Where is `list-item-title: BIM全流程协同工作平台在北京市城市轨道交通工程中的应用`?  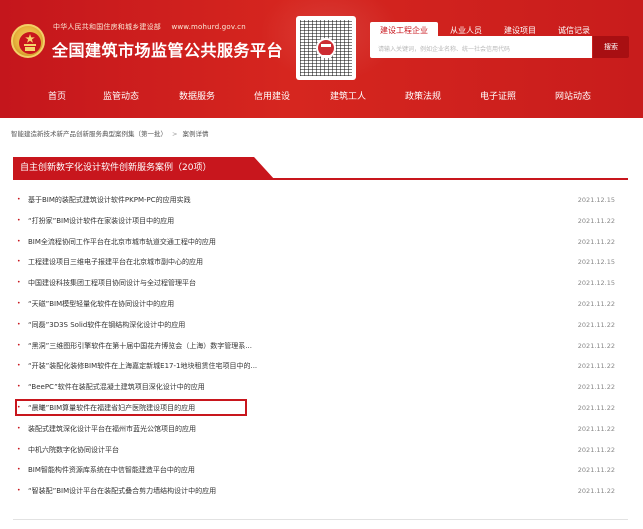 list-item-title: BIM全流程协同工作平台在北京市城市轨道交通工程中的应用 is located at coordinates (122, 242).